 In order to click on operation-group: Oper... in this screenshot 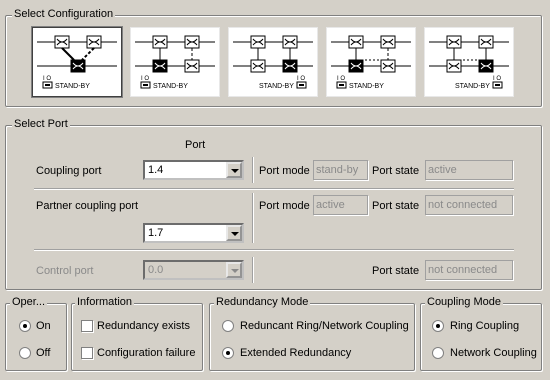, I will do `click(36, 333)`.